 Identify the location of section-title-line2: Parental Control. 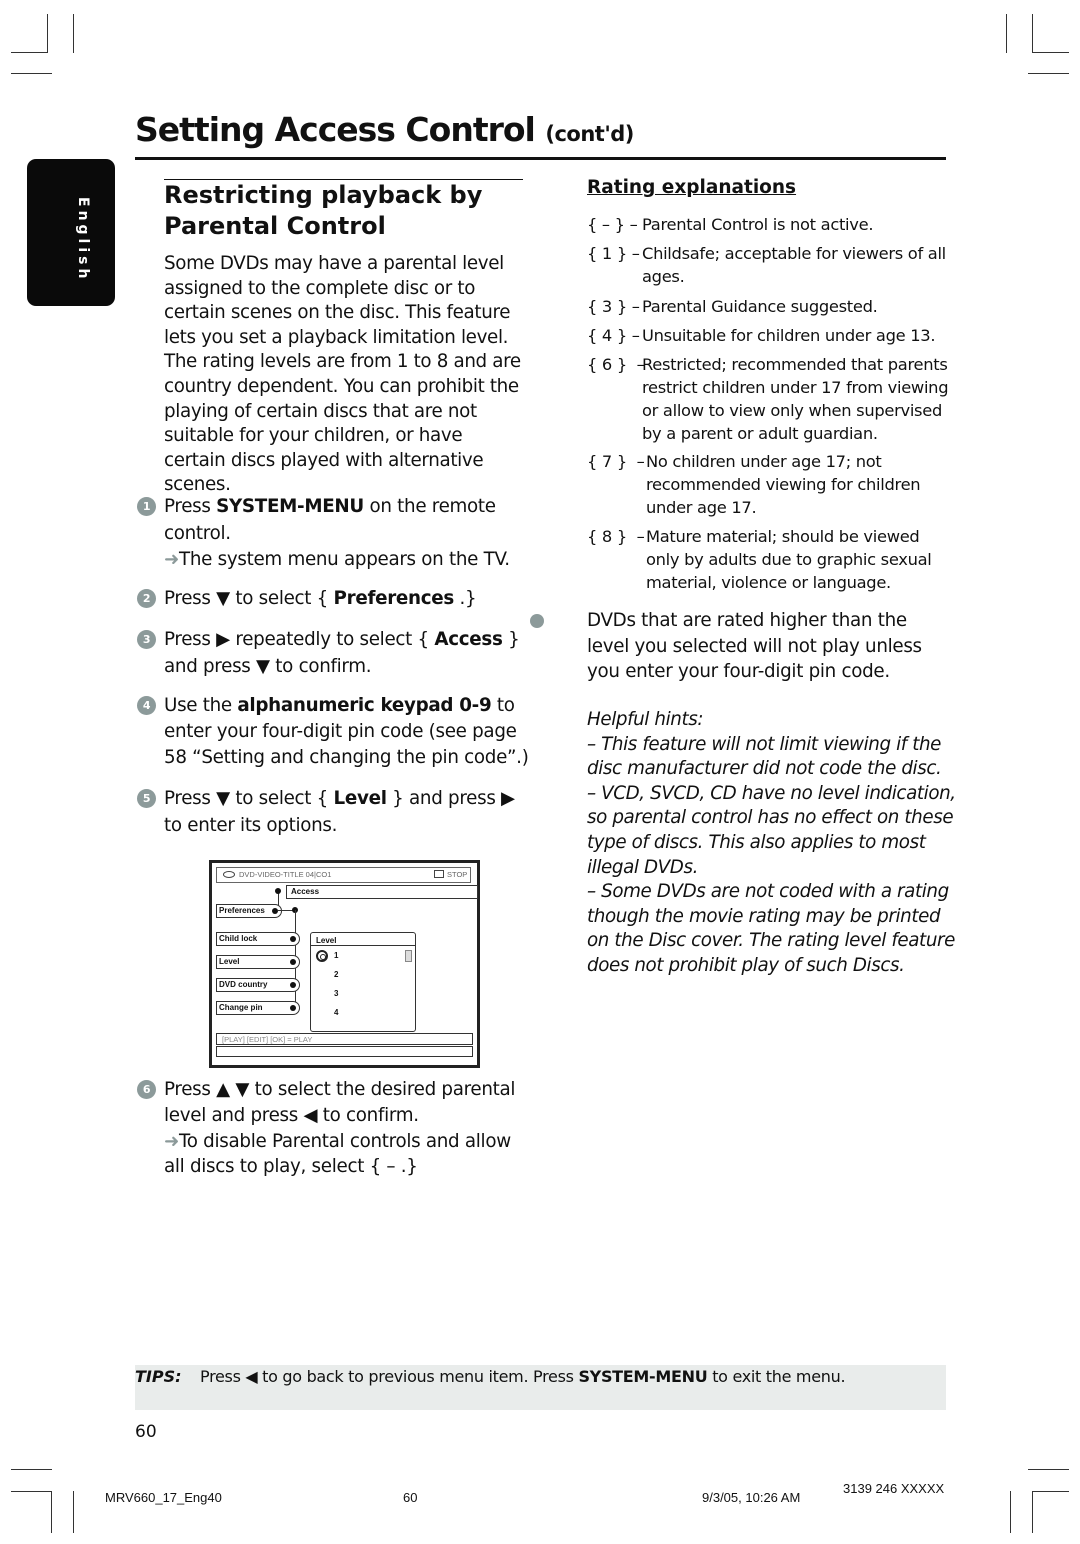
(275, 226).